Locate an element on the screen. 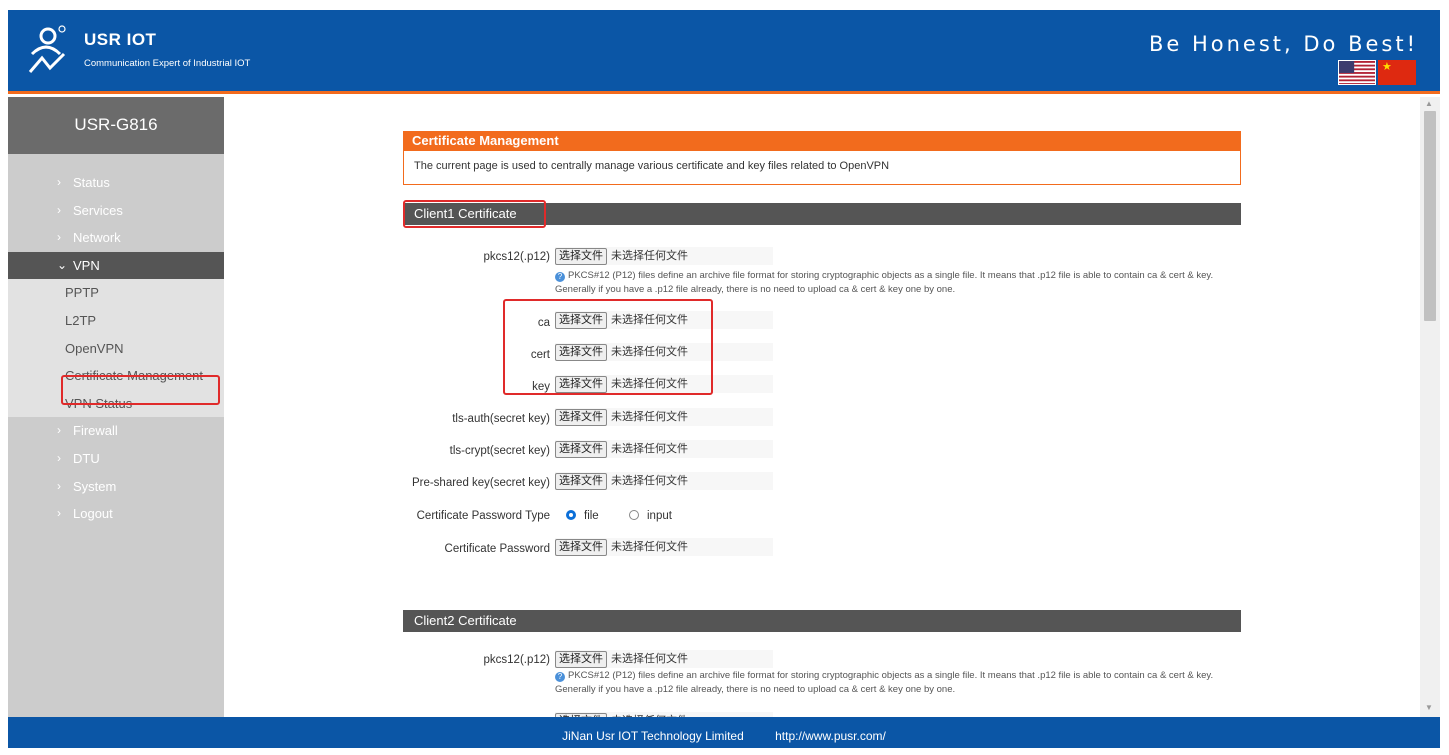 This screenshot has width=1449, height=755. tls-crypt-file-input: 选择文件 未选择任何文件 is located at coordinates (664, 449).